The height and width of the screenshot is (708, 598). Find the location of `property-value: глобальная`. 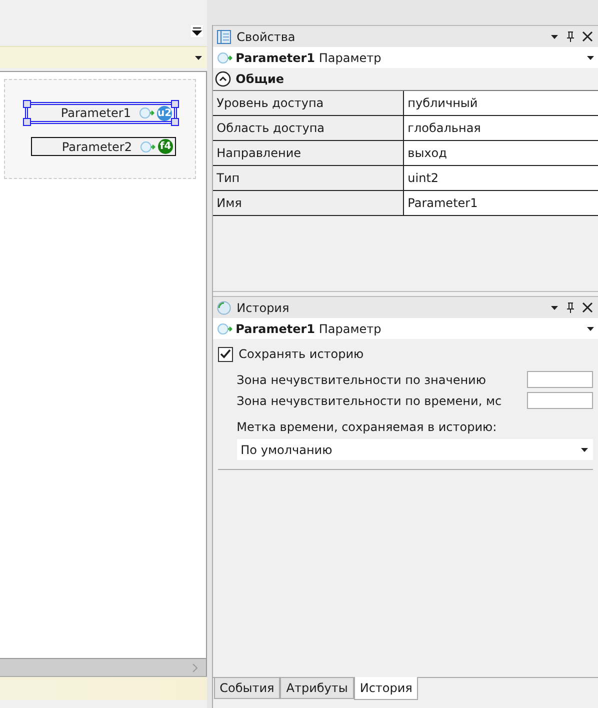

property-value: глобальная is located at coordinates (501, 128).